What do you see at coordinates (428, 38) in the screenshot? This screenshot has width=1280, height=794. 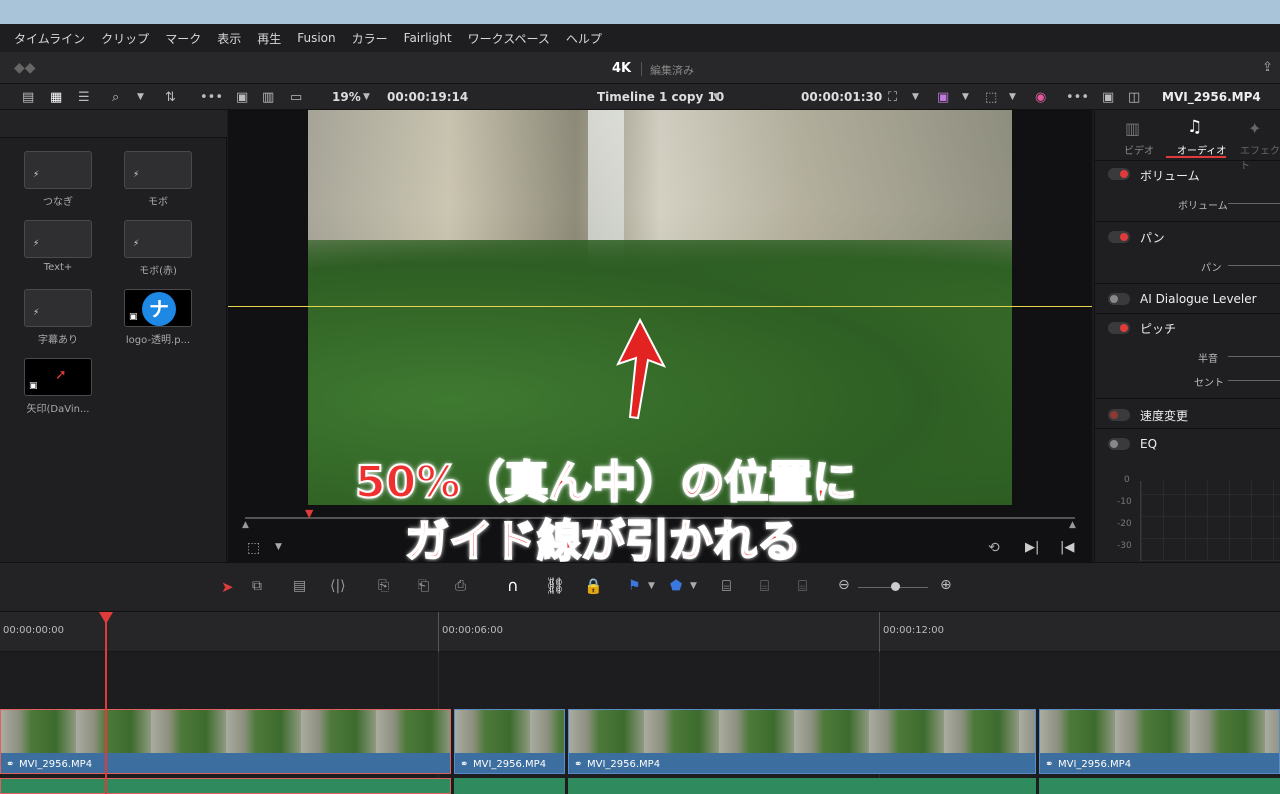 I see `menu-fairlight: Fairlight` at bounding box center [428, 38].